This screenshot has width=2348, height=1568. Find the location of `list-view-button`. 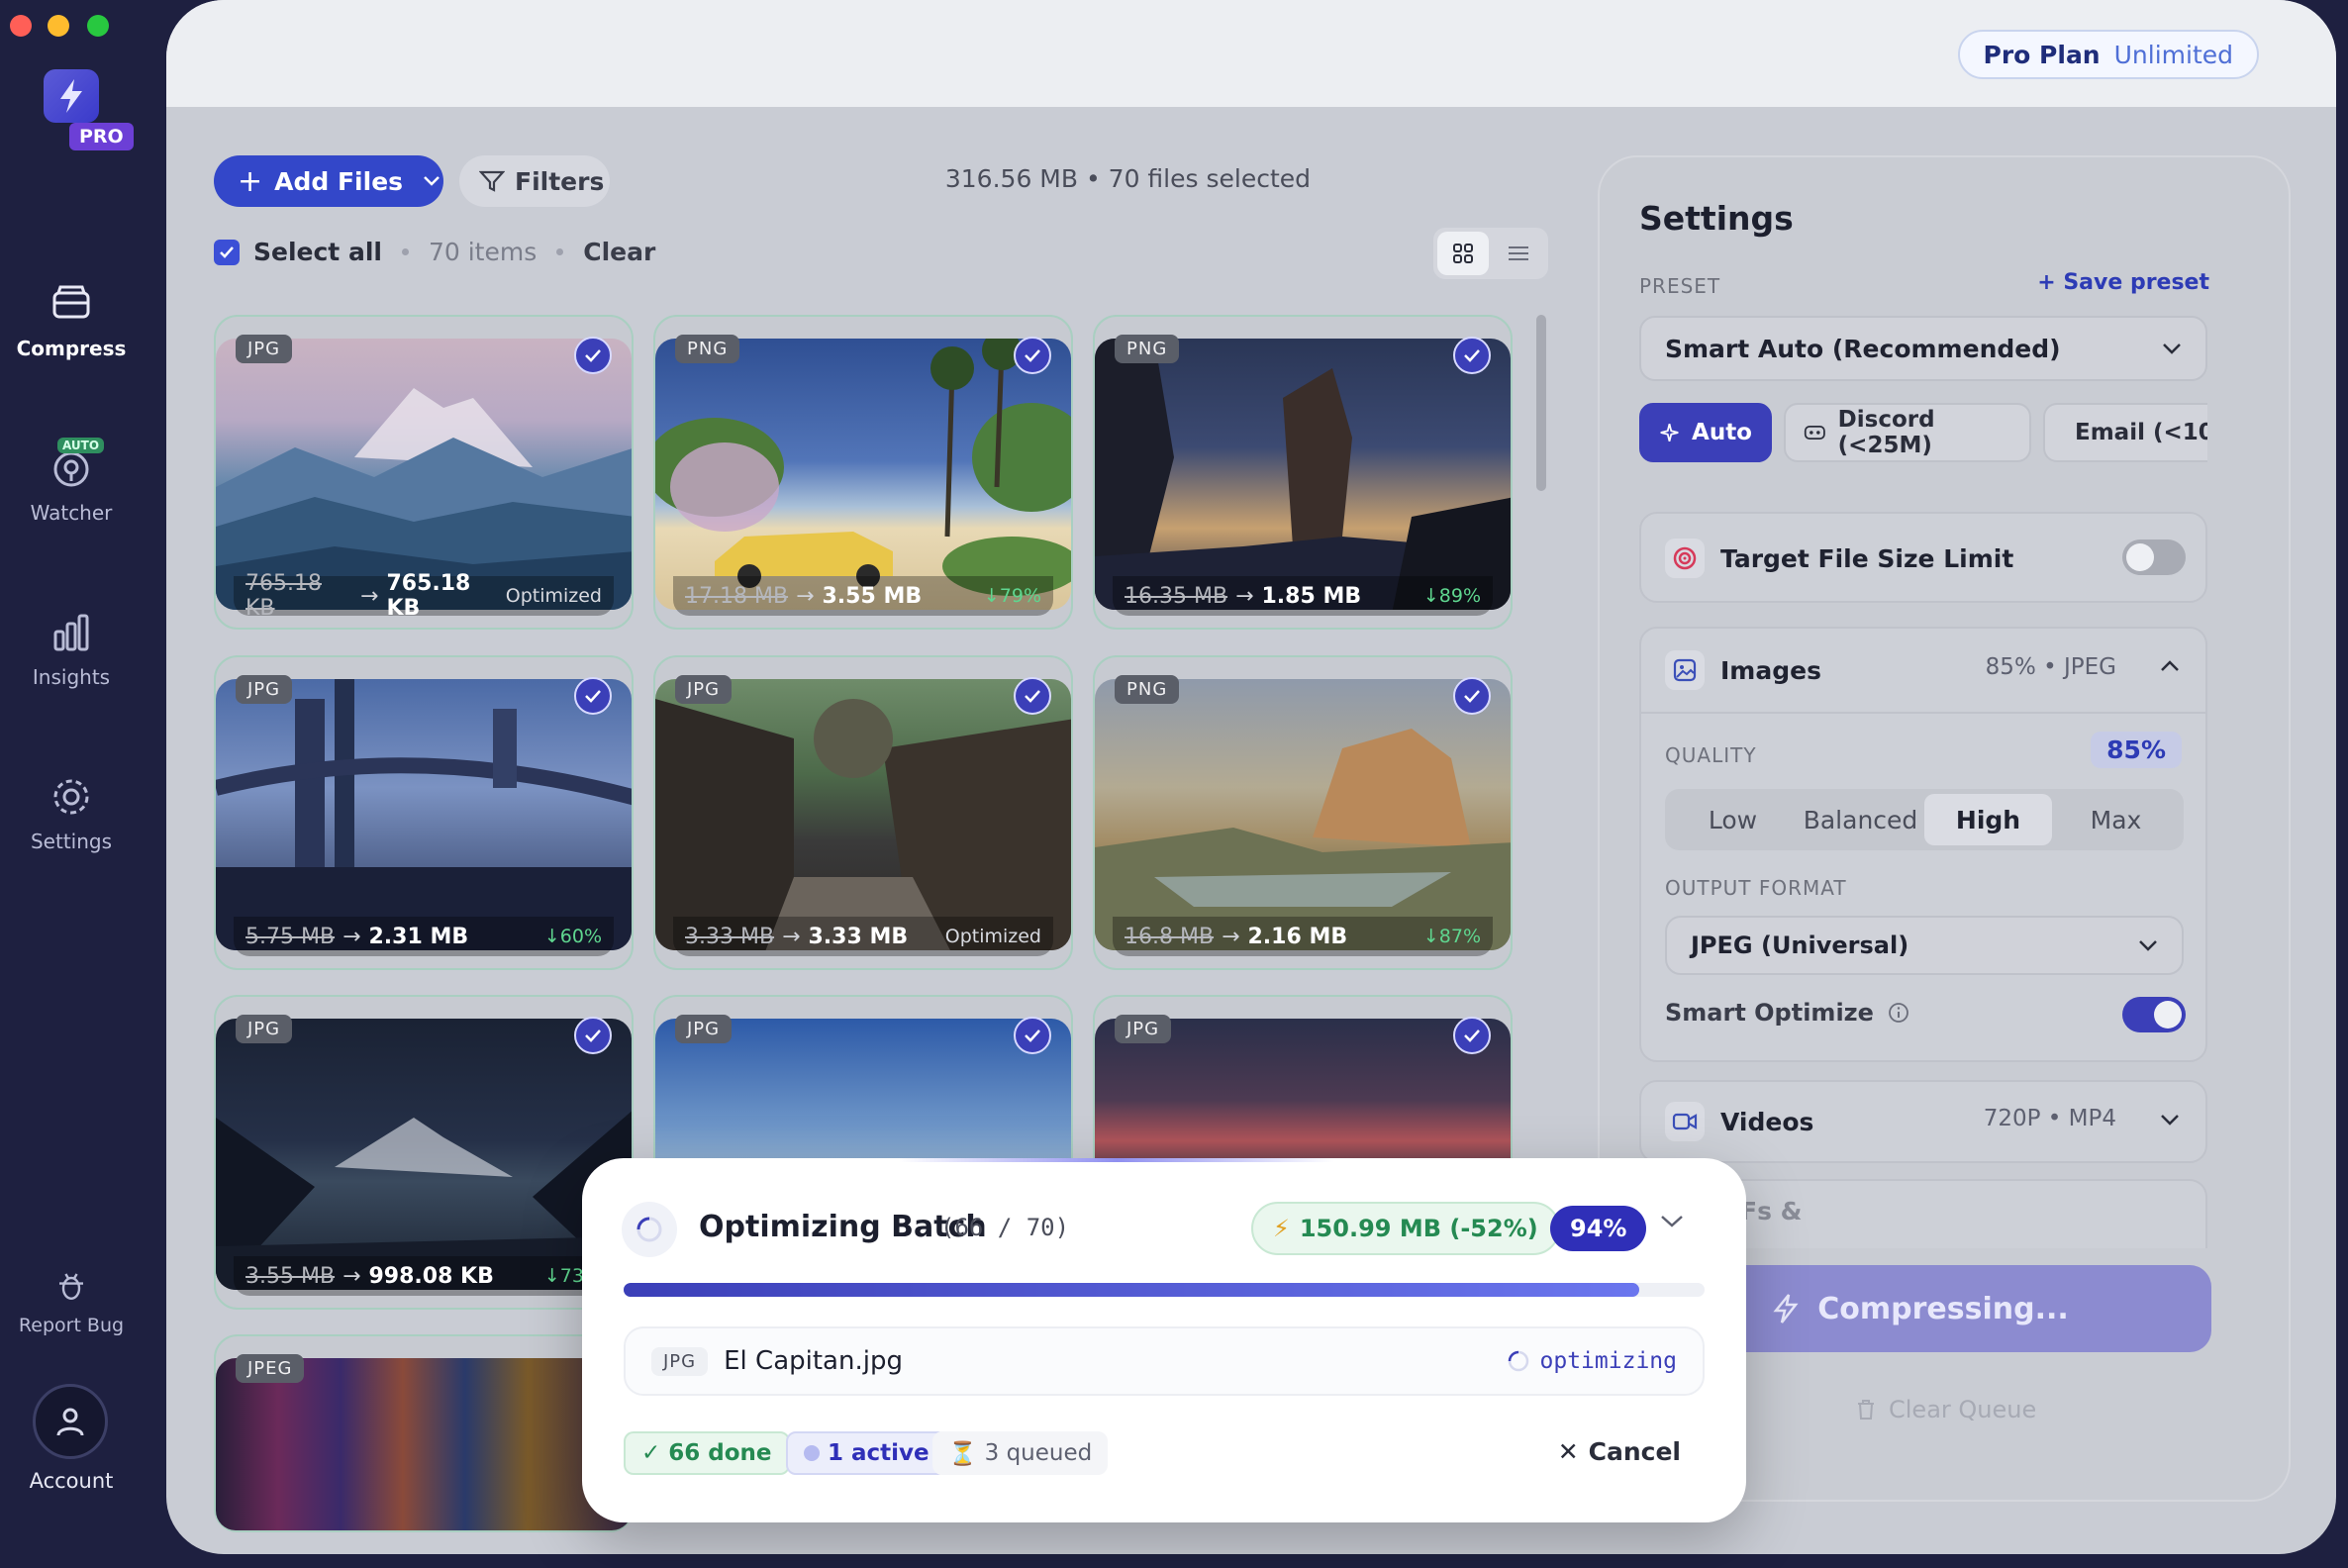

list-view-button is located at coordinates (1518, 253).